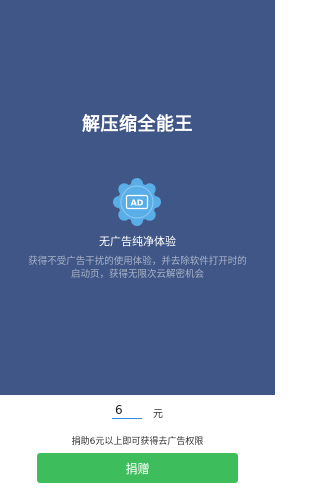 The width and height of the screenshot is (320, 500). What do you see at coordinates (127, 410) in the screenshot?
I see `donation-amount-input` at bounding box center [127, 410].